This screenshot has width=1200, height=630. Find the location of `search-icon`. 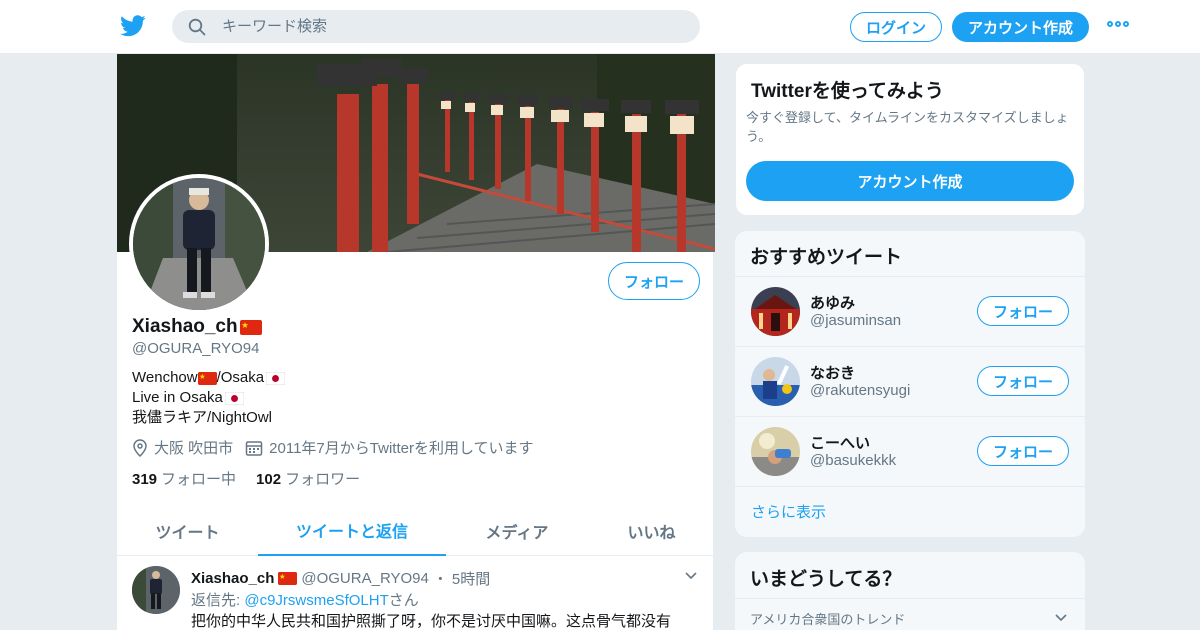

search-icon is located at coordinates (197, 26).